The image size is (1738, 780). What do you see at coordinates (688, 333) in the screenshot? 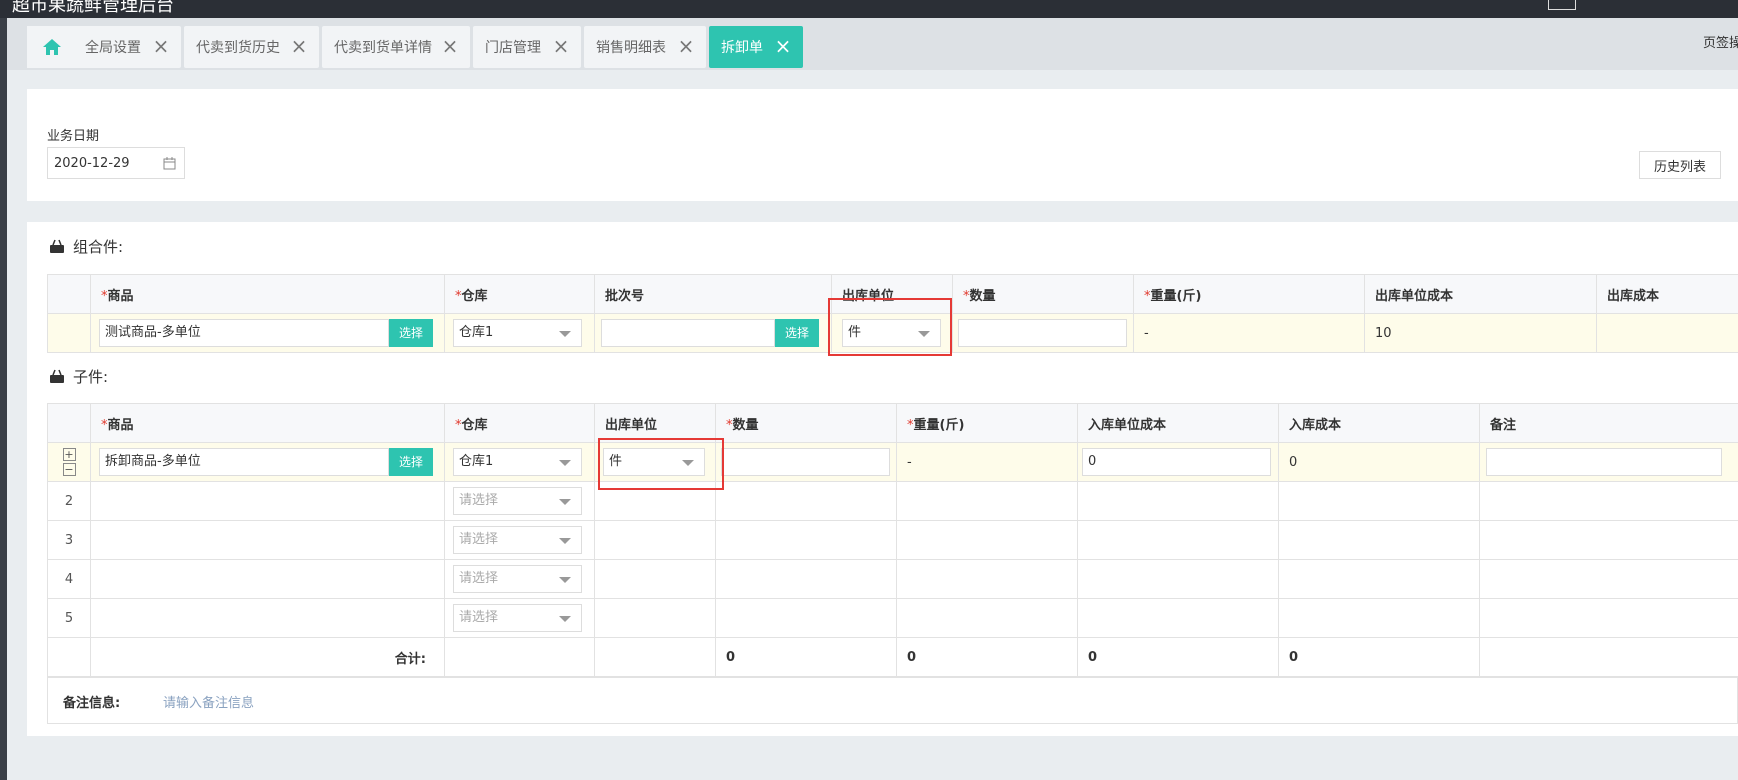
I see `batch-input` at bounding box center [688, 333].